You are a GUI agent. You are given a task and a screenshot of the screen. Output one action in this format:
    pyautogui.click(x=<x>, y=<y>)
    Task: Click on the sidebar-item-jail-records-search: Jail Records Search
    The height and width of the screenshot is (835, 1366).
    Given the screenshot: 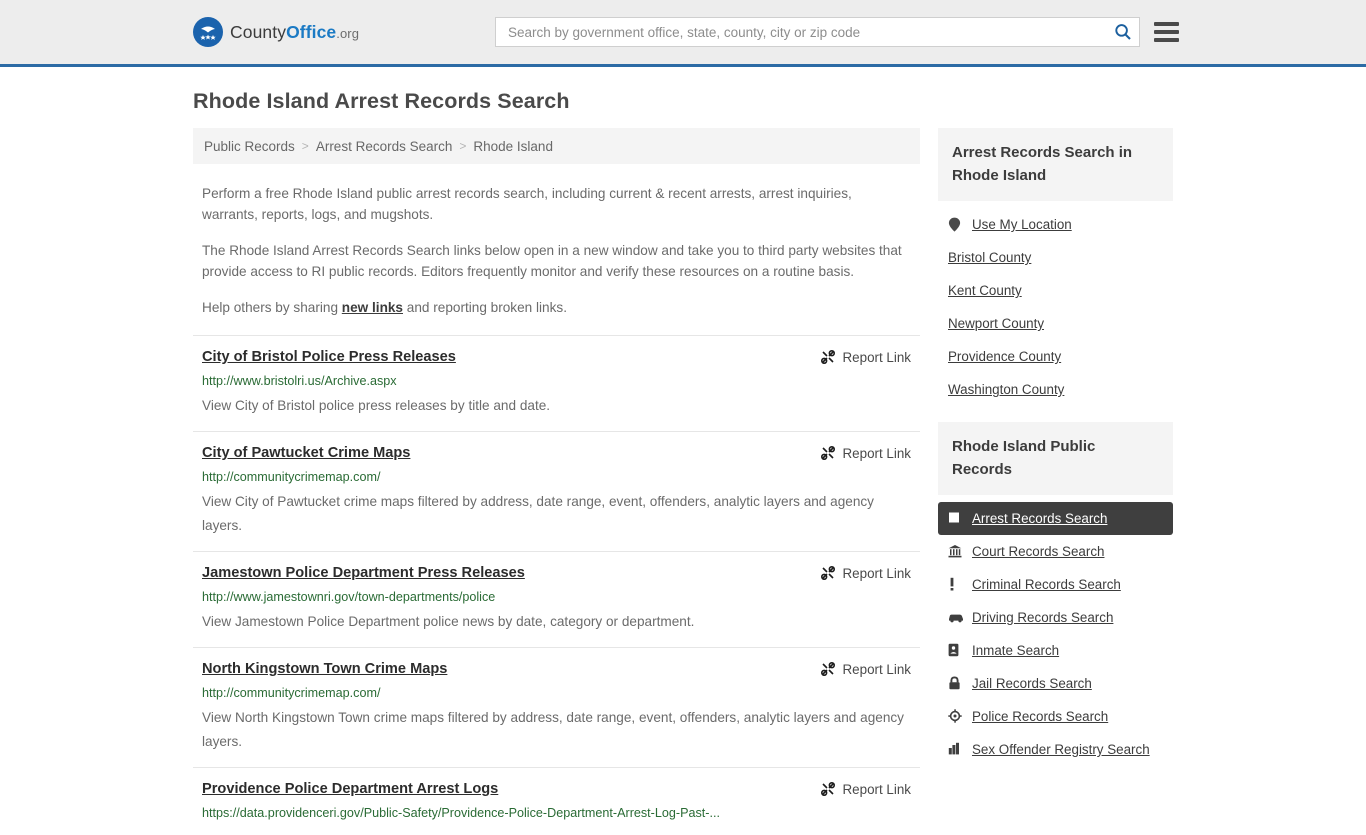 What is the action you would take?
    pyautogui.click(x=1055, y=683)
    